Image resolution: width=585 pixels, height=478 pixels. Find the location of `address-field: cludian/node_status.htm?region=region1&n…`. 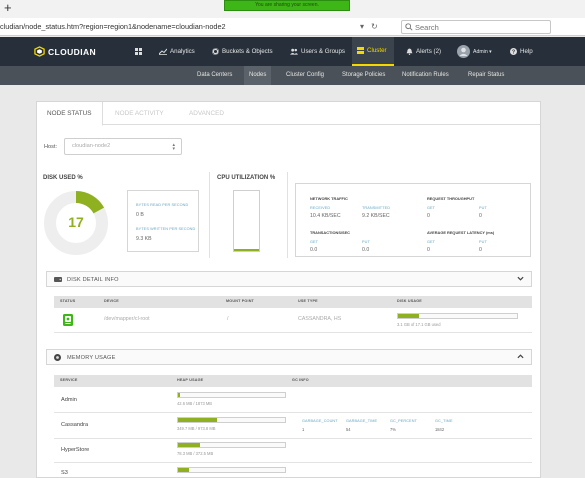

address-field: cludian/node_status.htm?region=region1&n… is located at coordinates (180, 27).